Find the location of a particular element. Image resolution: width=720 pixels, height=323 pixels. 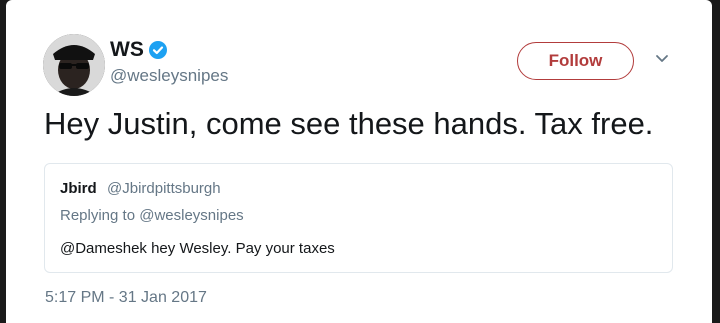

follow-button: Follow is located at coordinates (575, 61).